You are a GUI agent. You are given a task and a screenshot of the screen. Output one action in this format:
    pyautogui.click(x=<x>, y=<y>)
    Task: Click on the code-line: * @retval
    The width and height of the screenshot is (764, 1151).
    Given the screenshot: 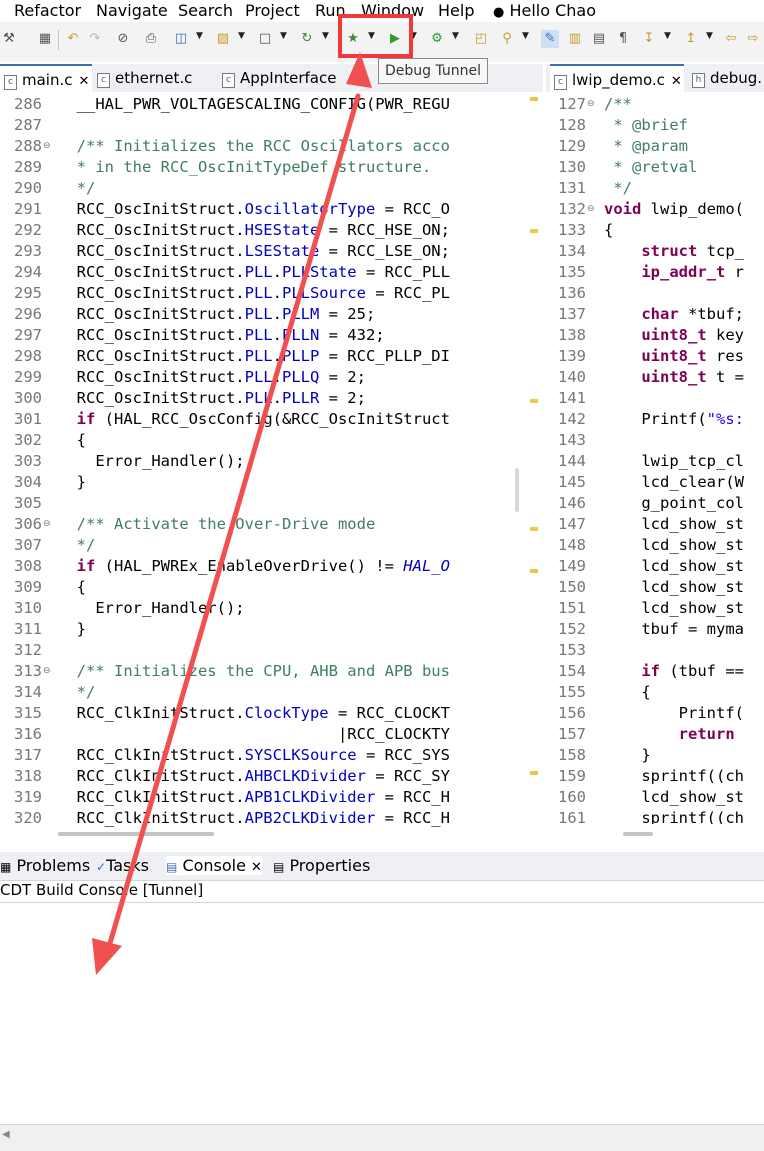 What is the action you would take?
    pyautogui.click(x=651, y=167)
    